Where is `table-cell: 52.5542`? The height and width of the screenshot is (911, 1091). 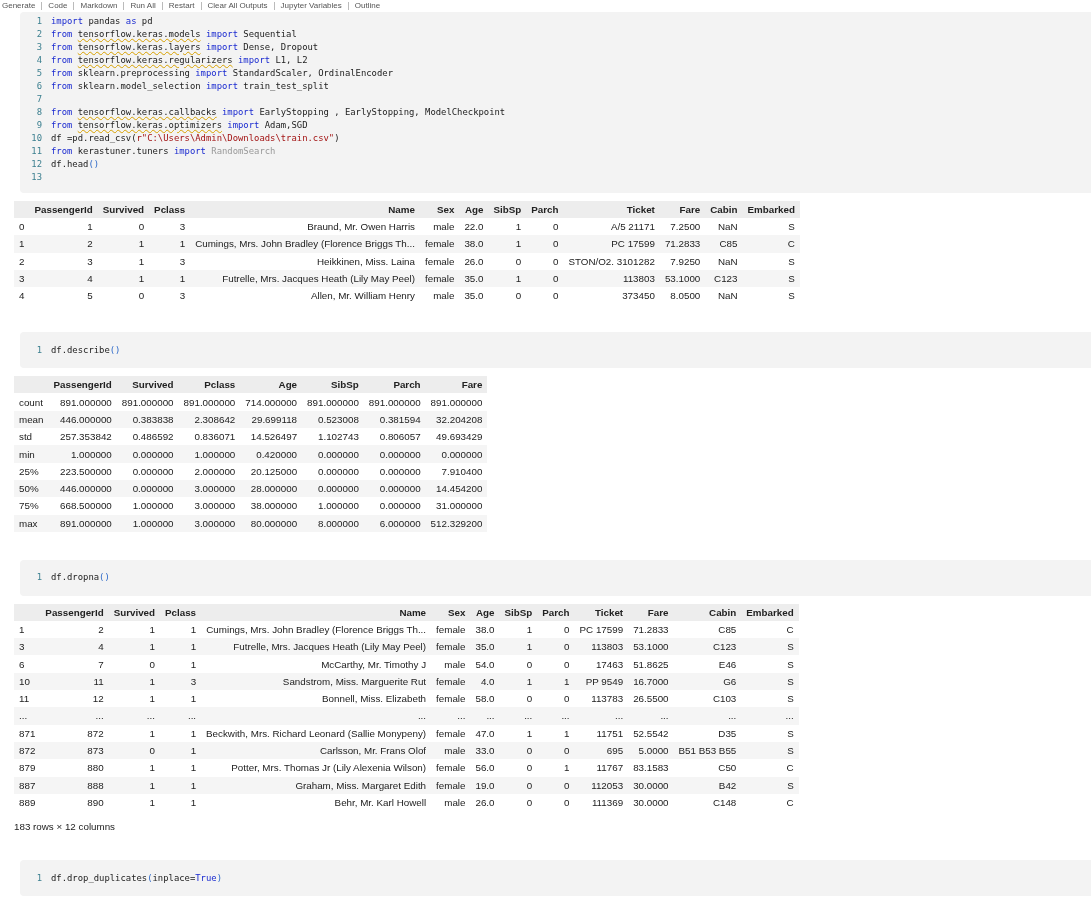 table-cell: 52.5542 is located at coordinates (651, 733).